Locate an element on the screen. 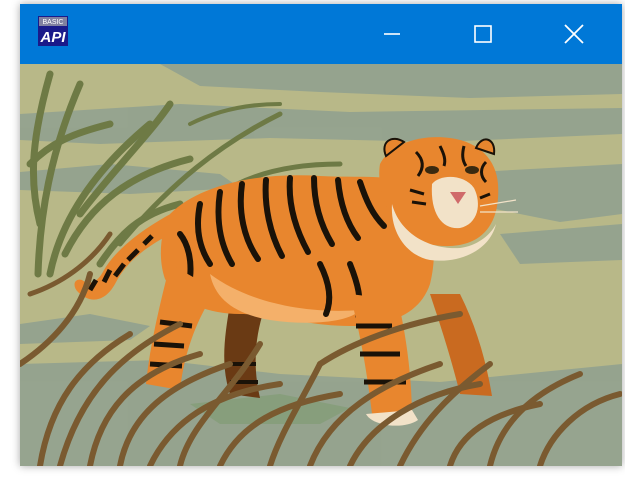 The image size is (625, 478). minimize-button is located at coordinates (392, 34).